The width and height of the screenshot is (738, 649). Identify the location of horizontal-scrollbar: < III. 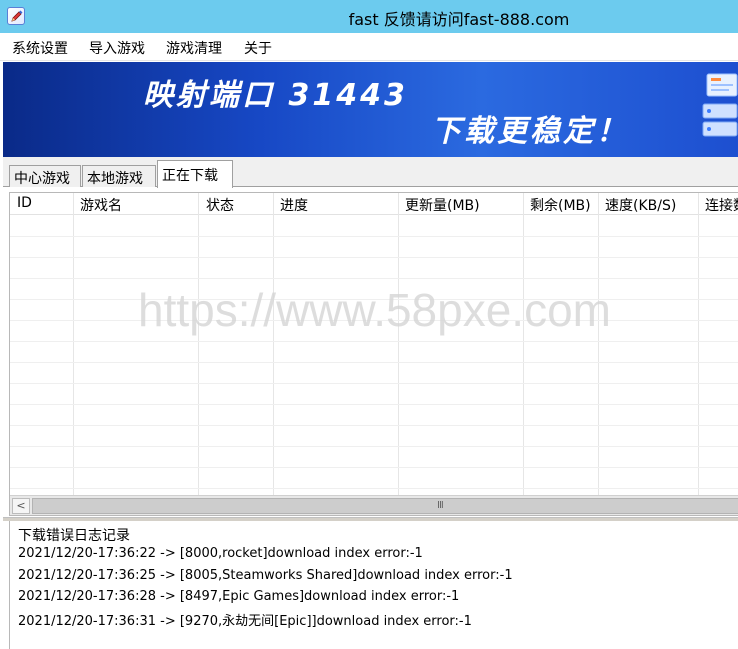
(374, 505).